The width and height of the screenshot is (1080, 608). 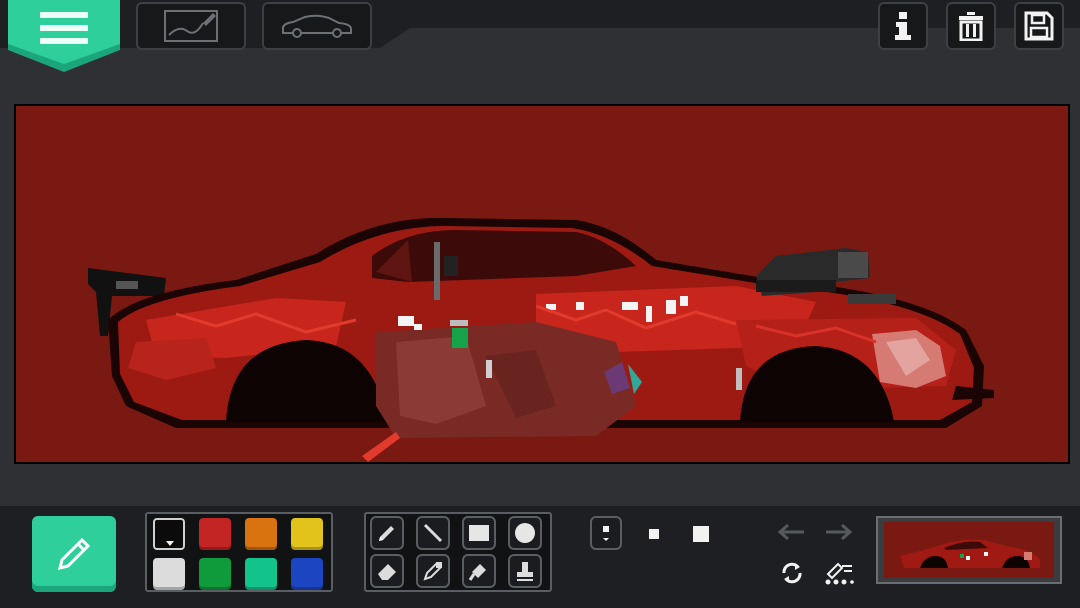 I want to click on tab-paint, so click(x=191, y=26).